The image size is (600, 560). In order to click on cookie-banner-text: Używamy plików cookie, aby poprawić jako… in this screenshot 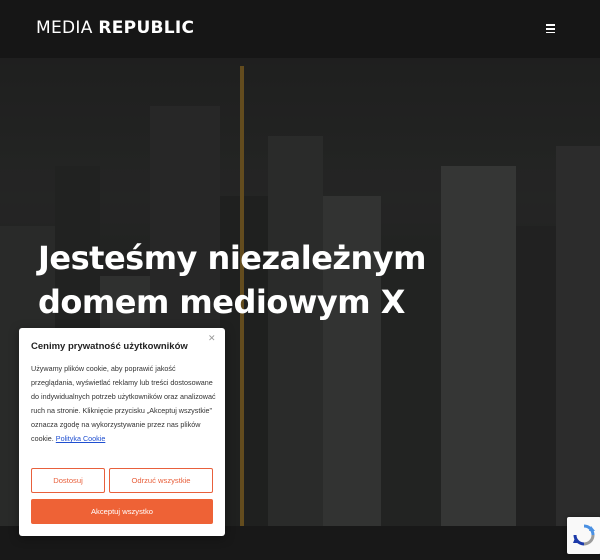, I will do `click(124, 404)`.